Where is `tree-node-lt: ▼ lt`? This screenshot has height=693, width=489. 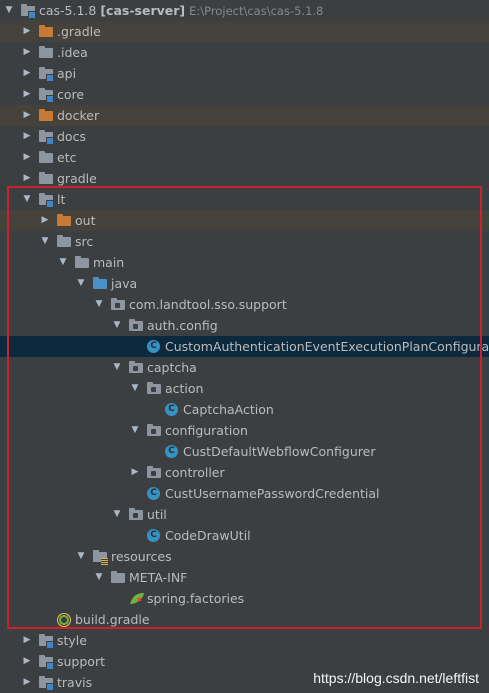 tree-node-lt: ▼ lt is located at coordinates (244, 199).